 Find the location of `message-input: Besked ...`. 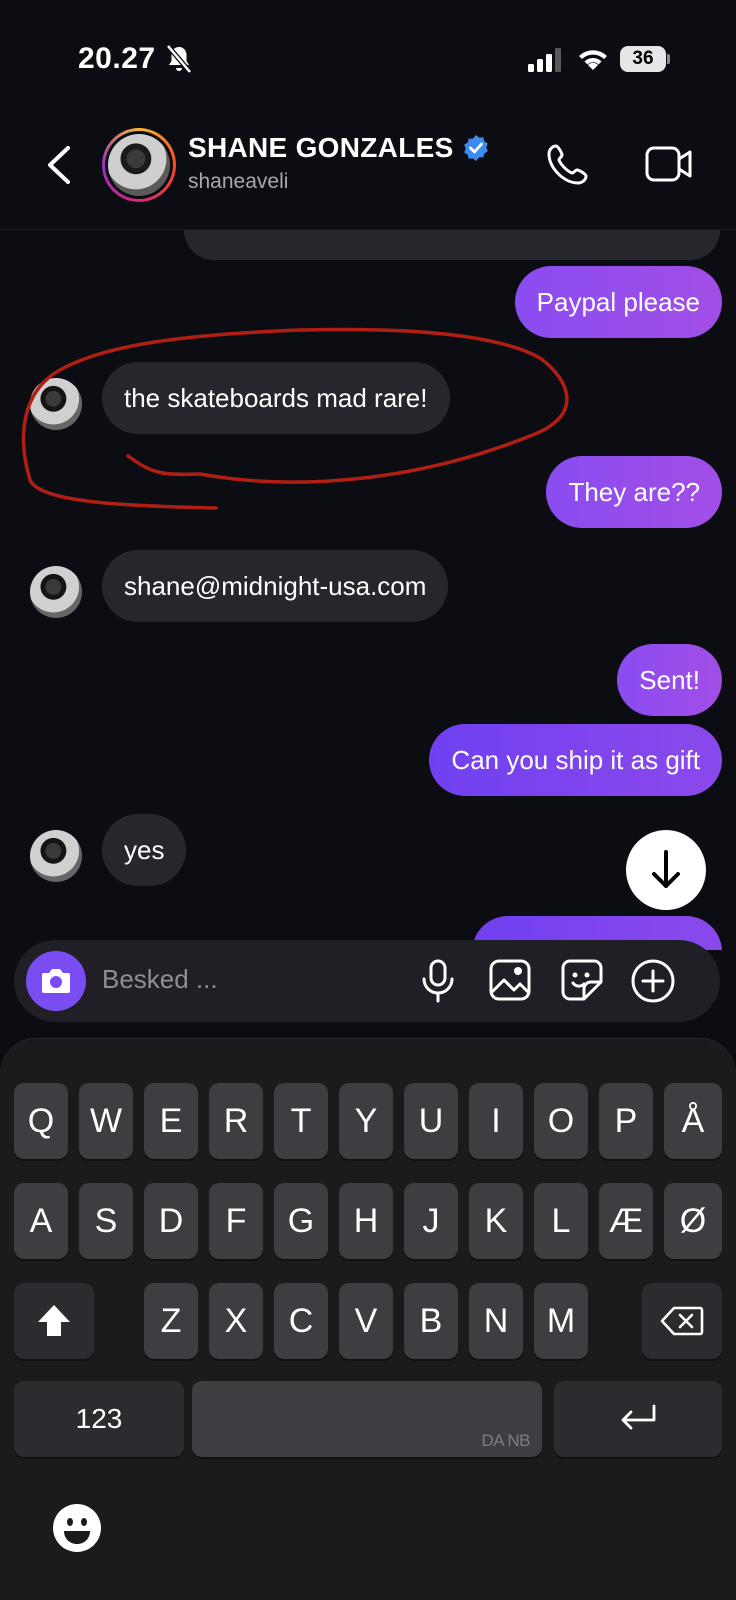

message-input: Besked ... is located at coordinates (160, 979).